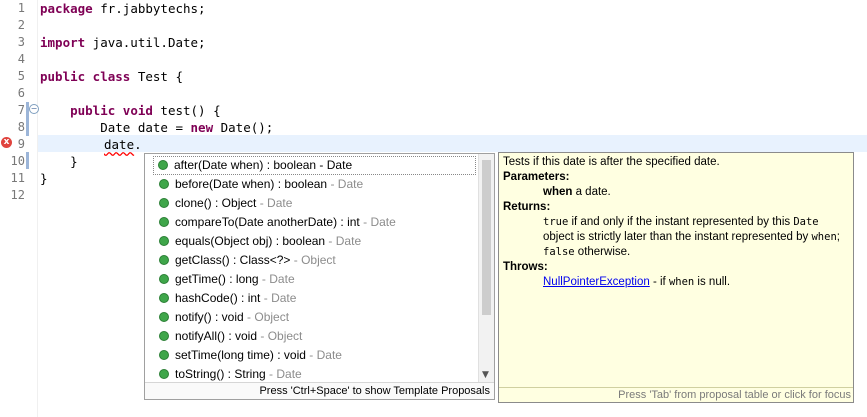  What do you see at coordinates (63, 42) in the screenshot?
I see `keyword: import` at bounding box center [63, 42].